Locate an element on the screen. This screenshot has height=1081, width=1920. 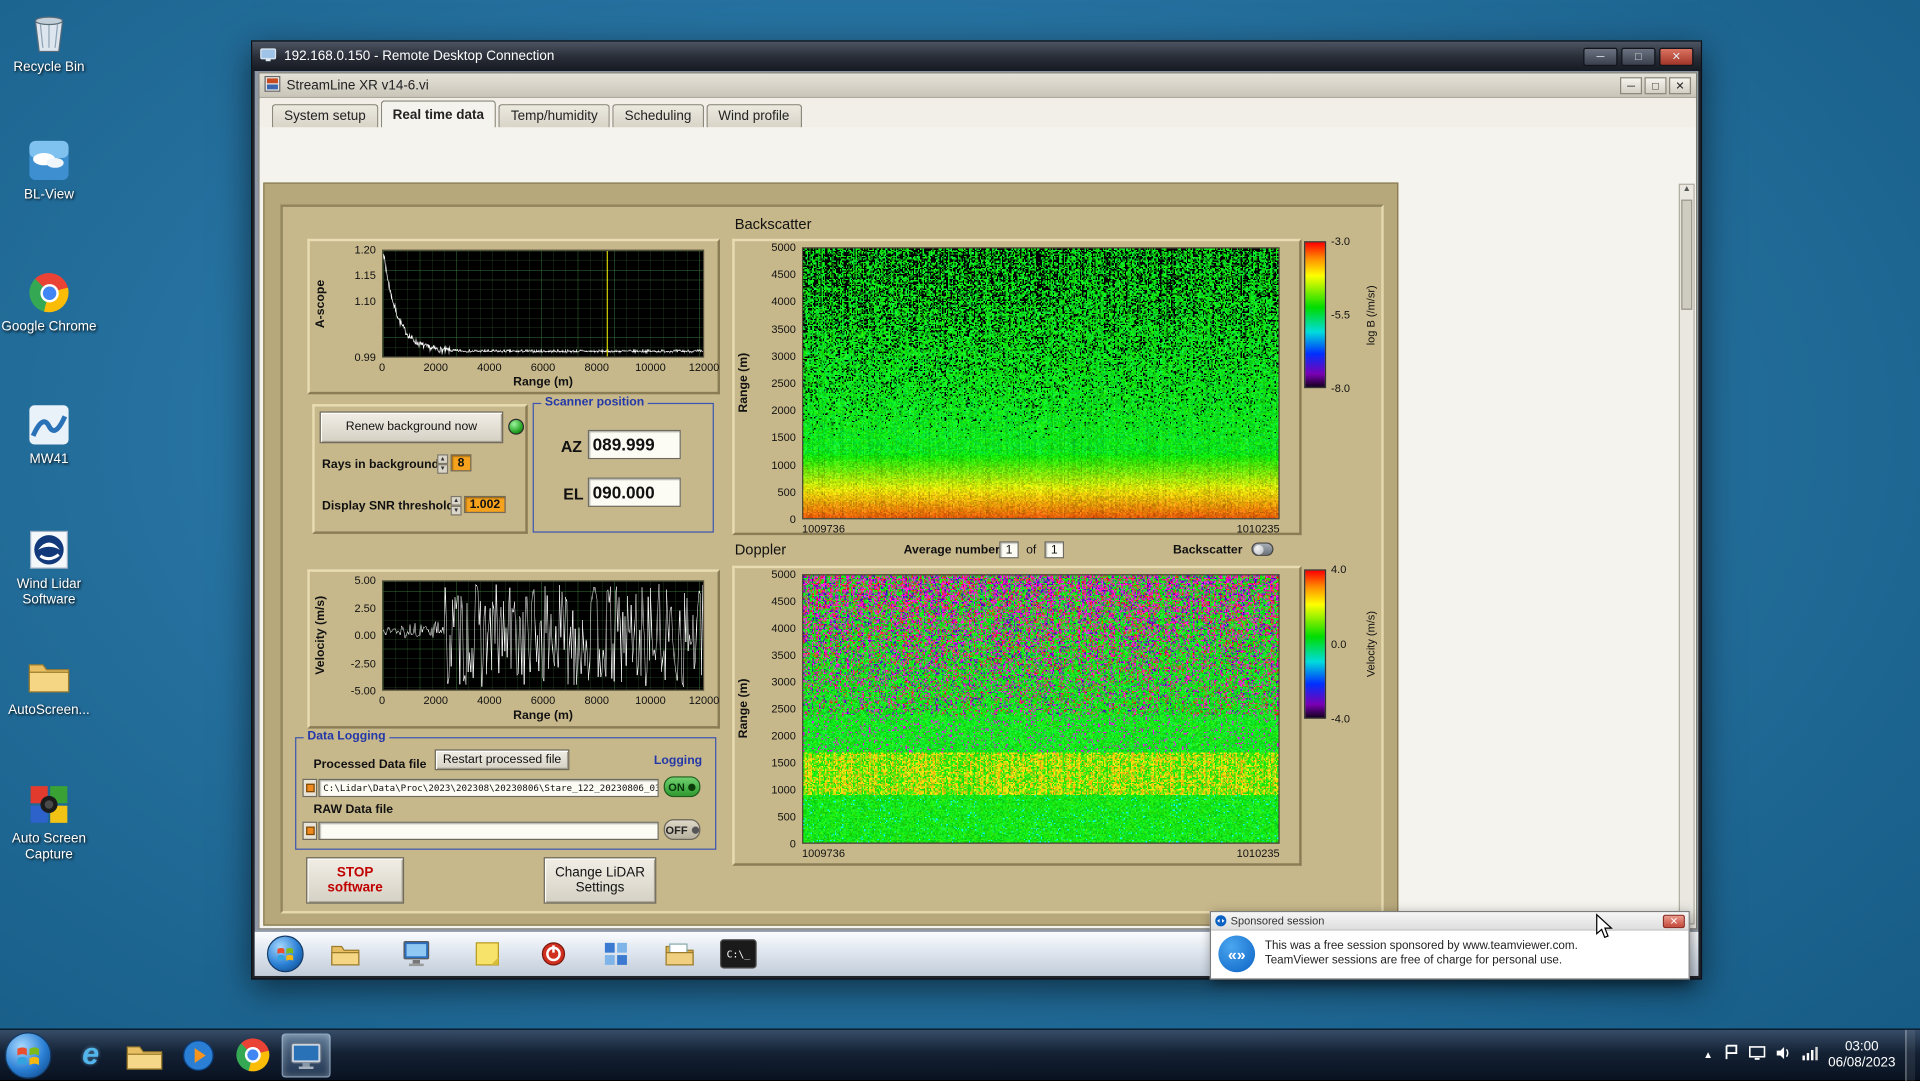
tick-label: 1000 is located at coordinates (783, 464).